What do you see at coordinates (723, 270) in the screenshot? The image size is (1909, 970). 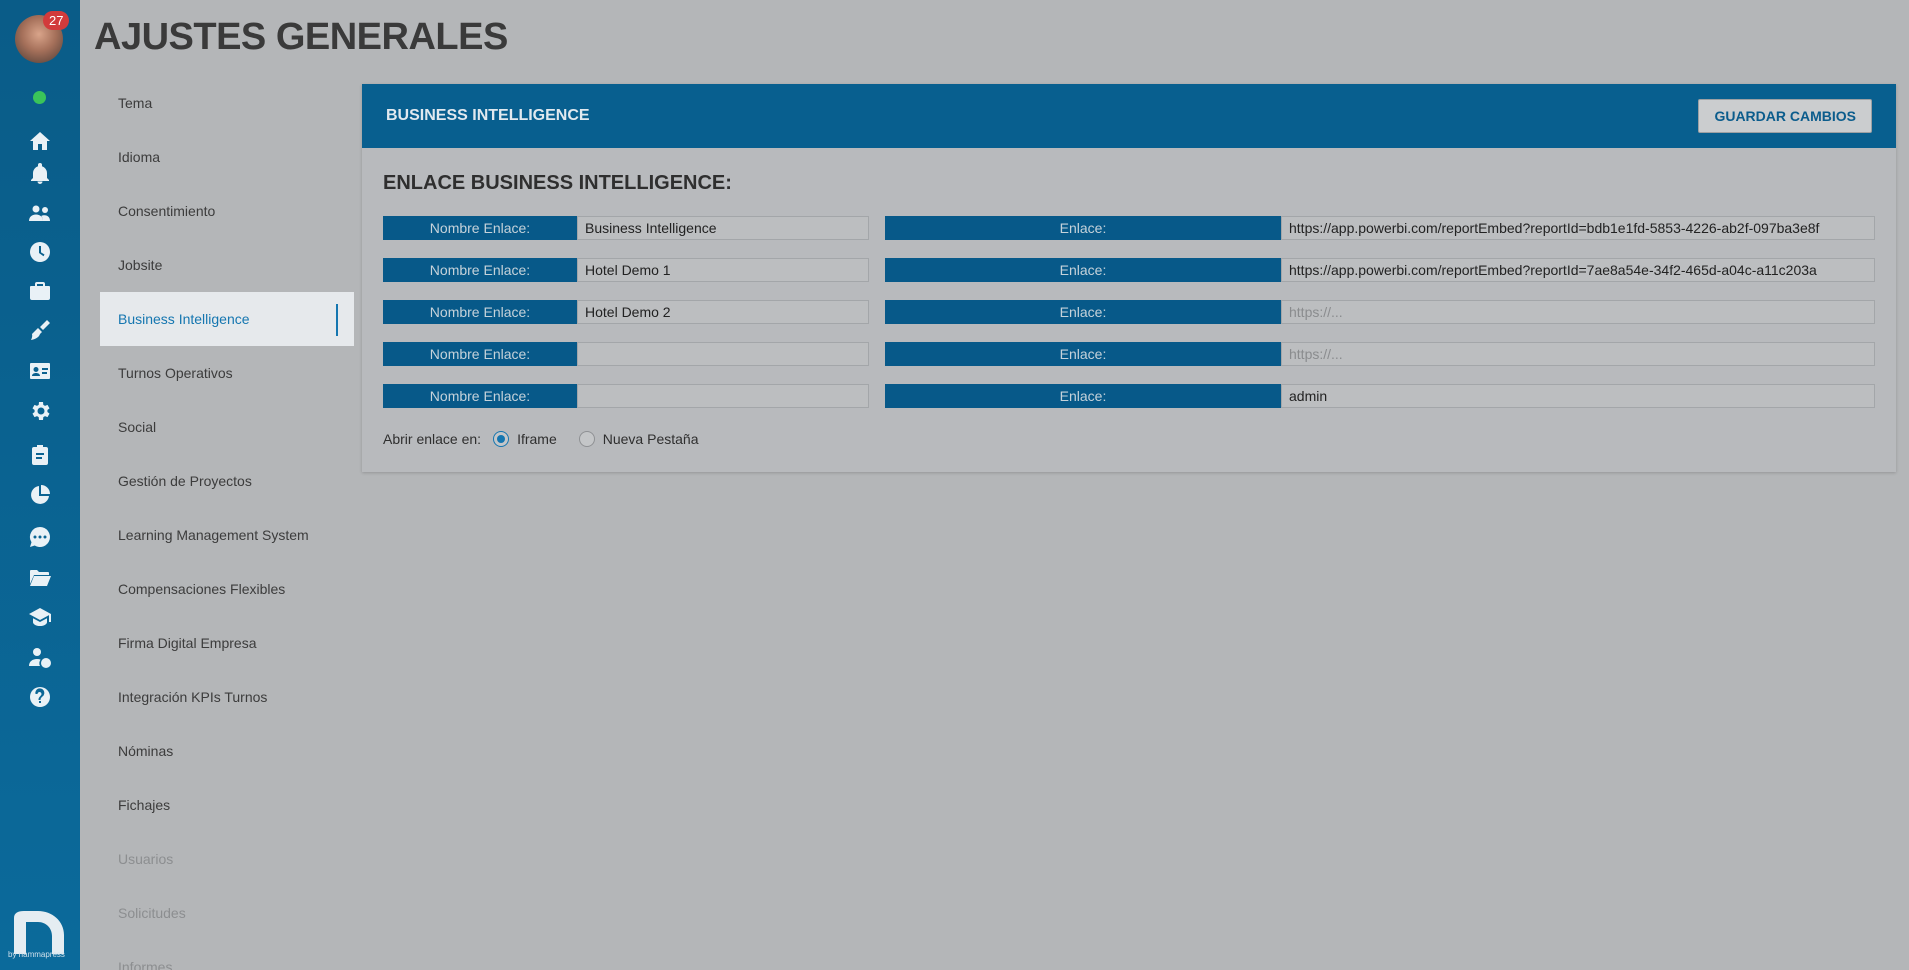 I see `link-name-field: Hotel Demo 1` at bounding box center [723, 270].